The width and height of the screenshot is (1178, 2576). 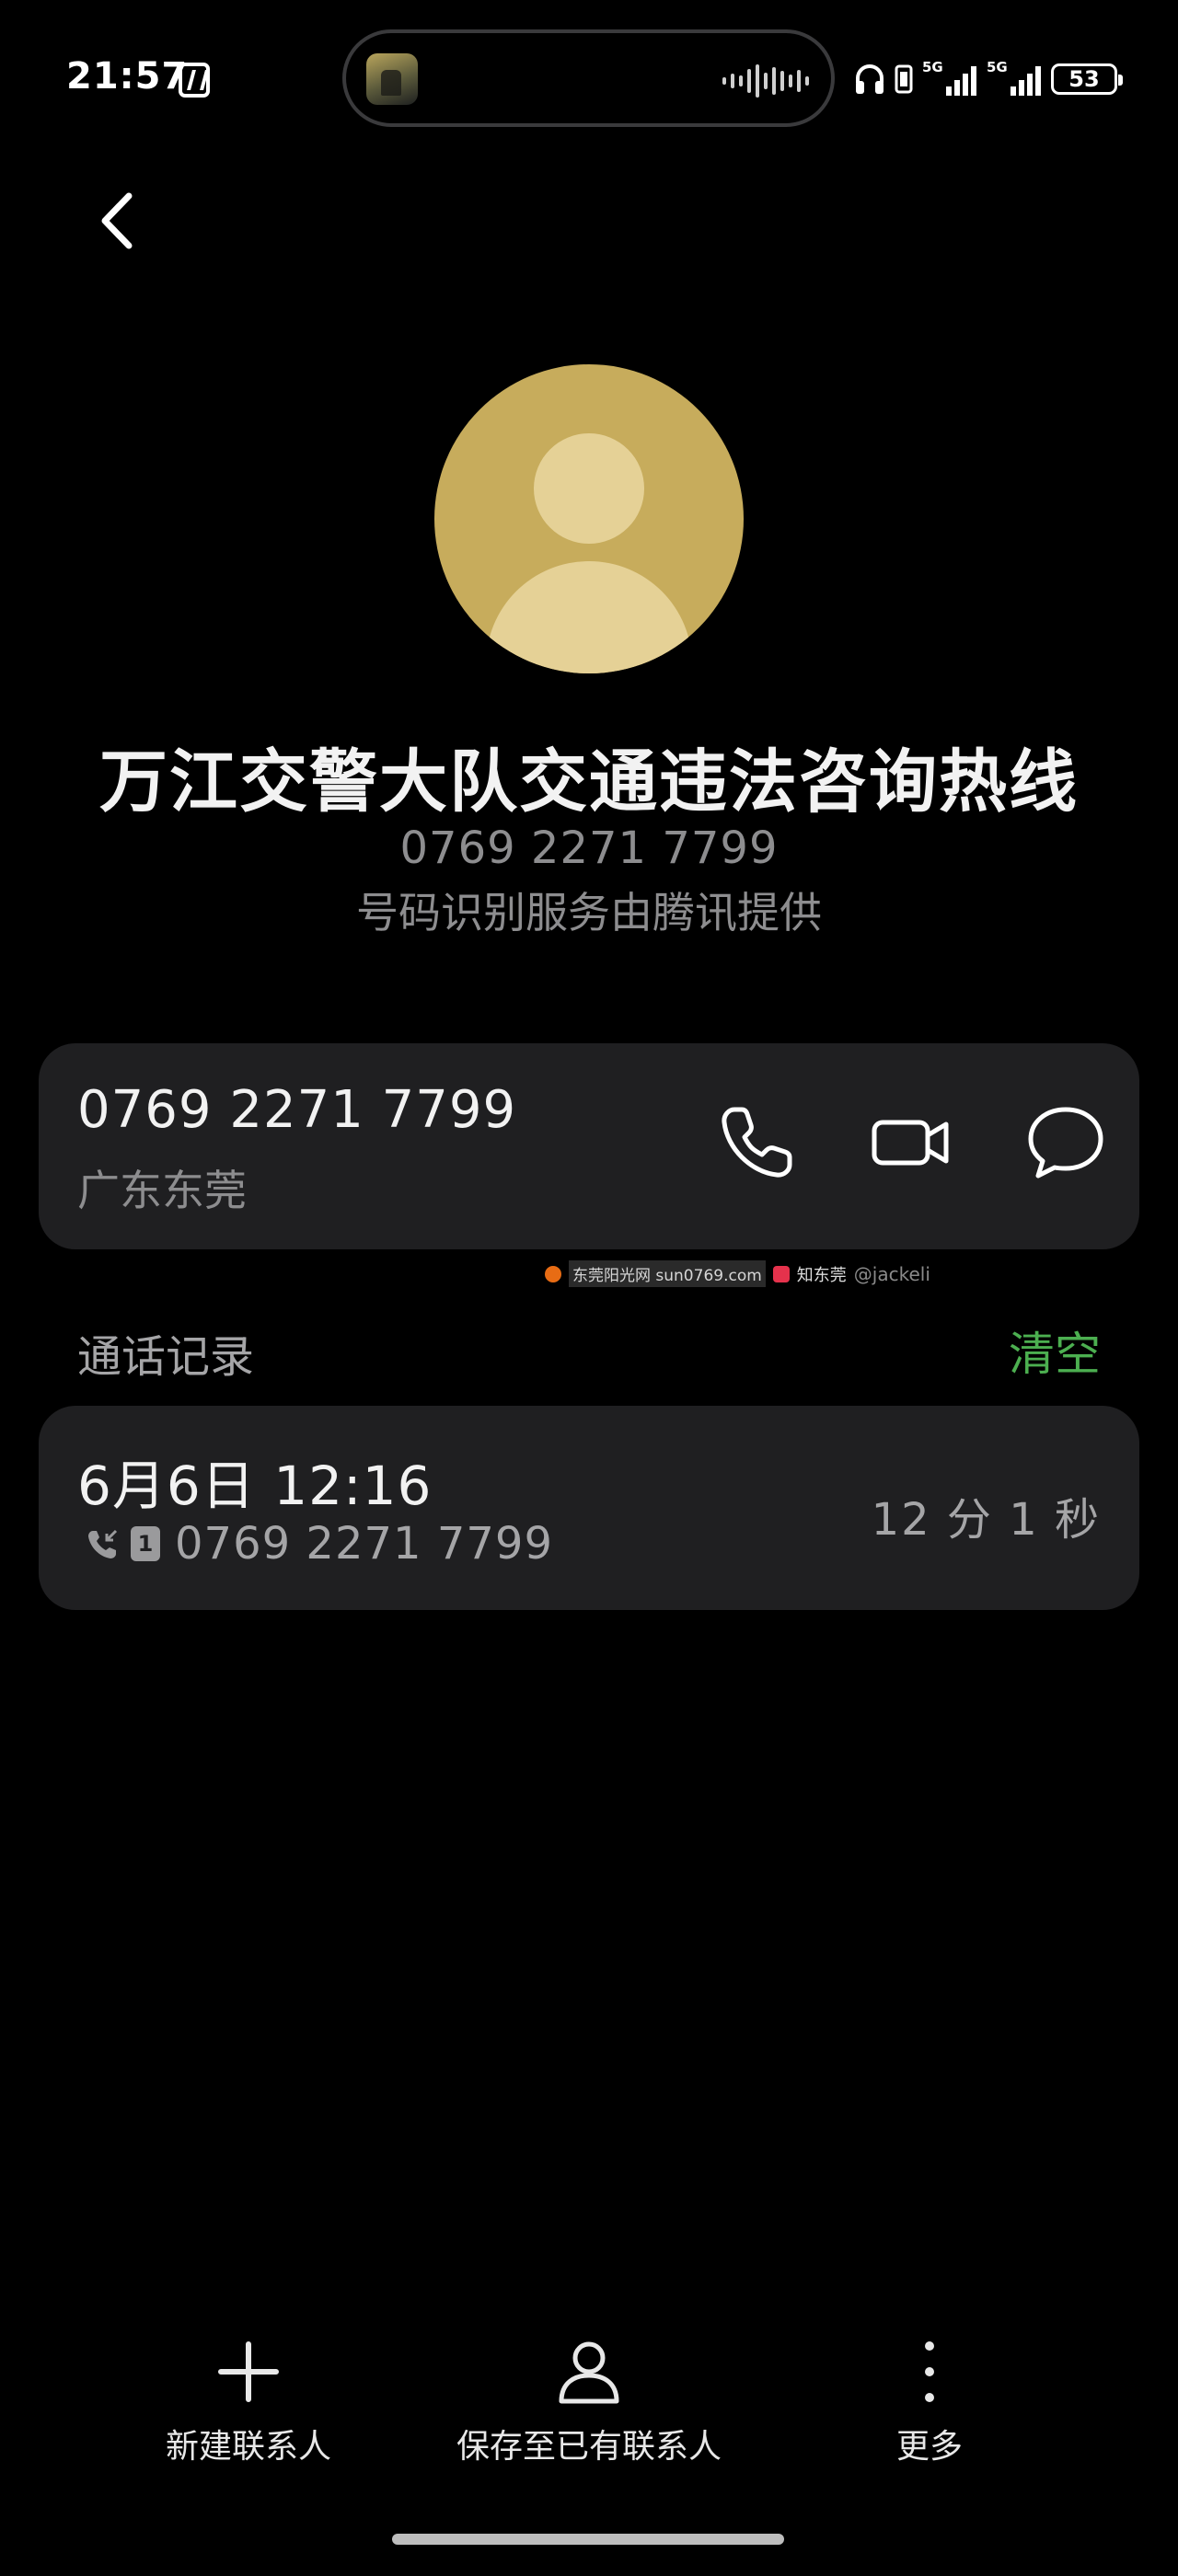 What do you see at coordinates (118, 221) in the screenshot?
I see `back-button` at bounding box center [118, 221].